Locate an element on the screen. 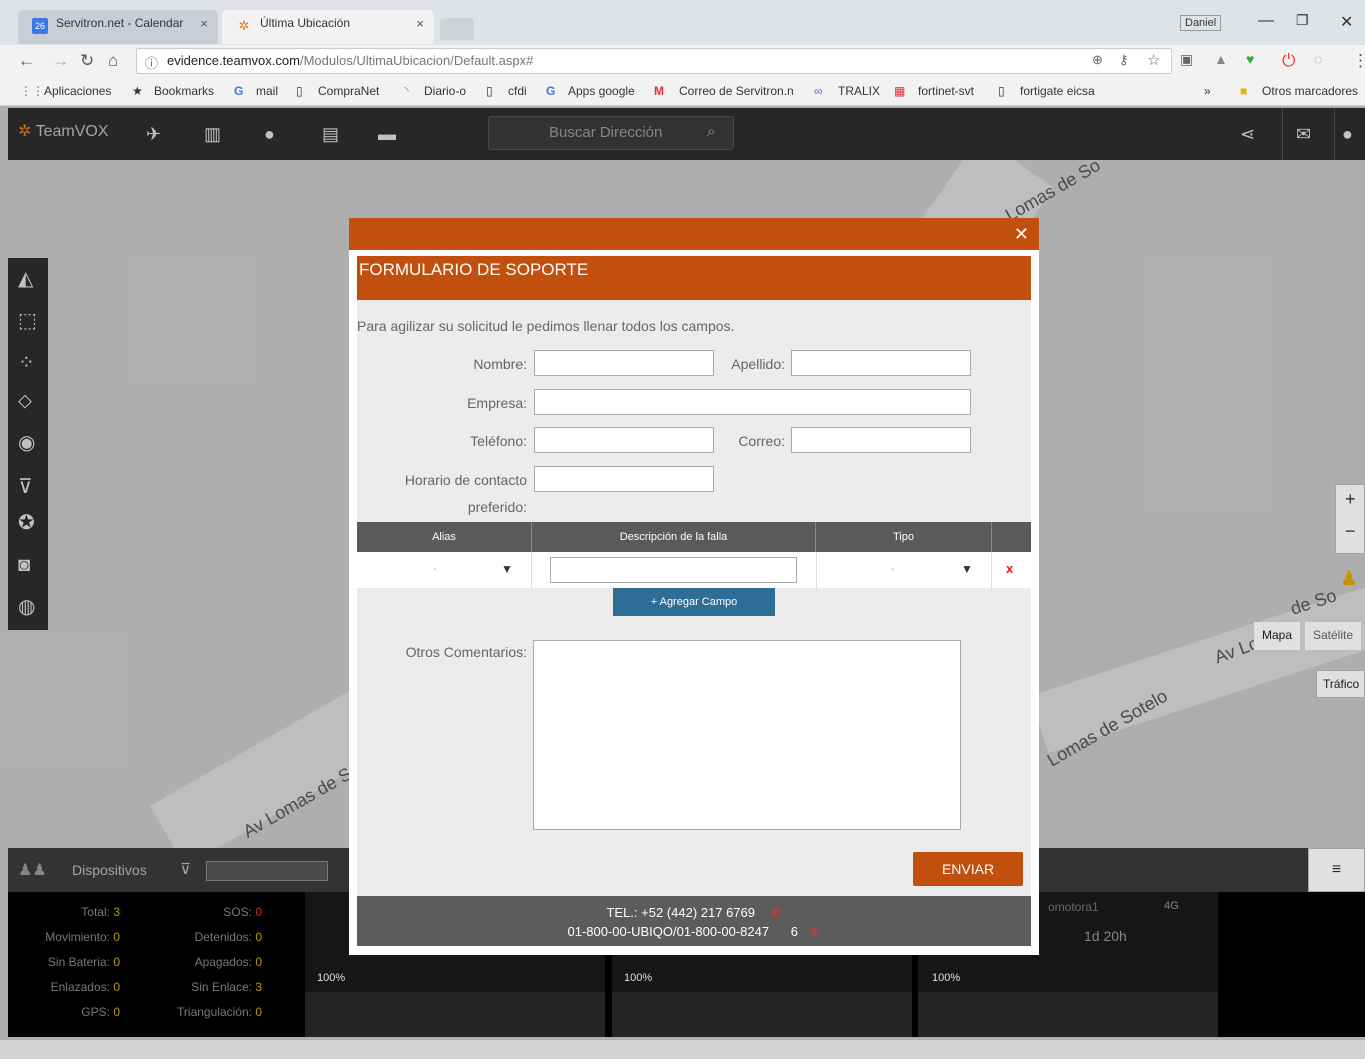 The height and width of the screenshot is (1059, 1365). footer-suffix: 6 is located at coordinates (794, 931).